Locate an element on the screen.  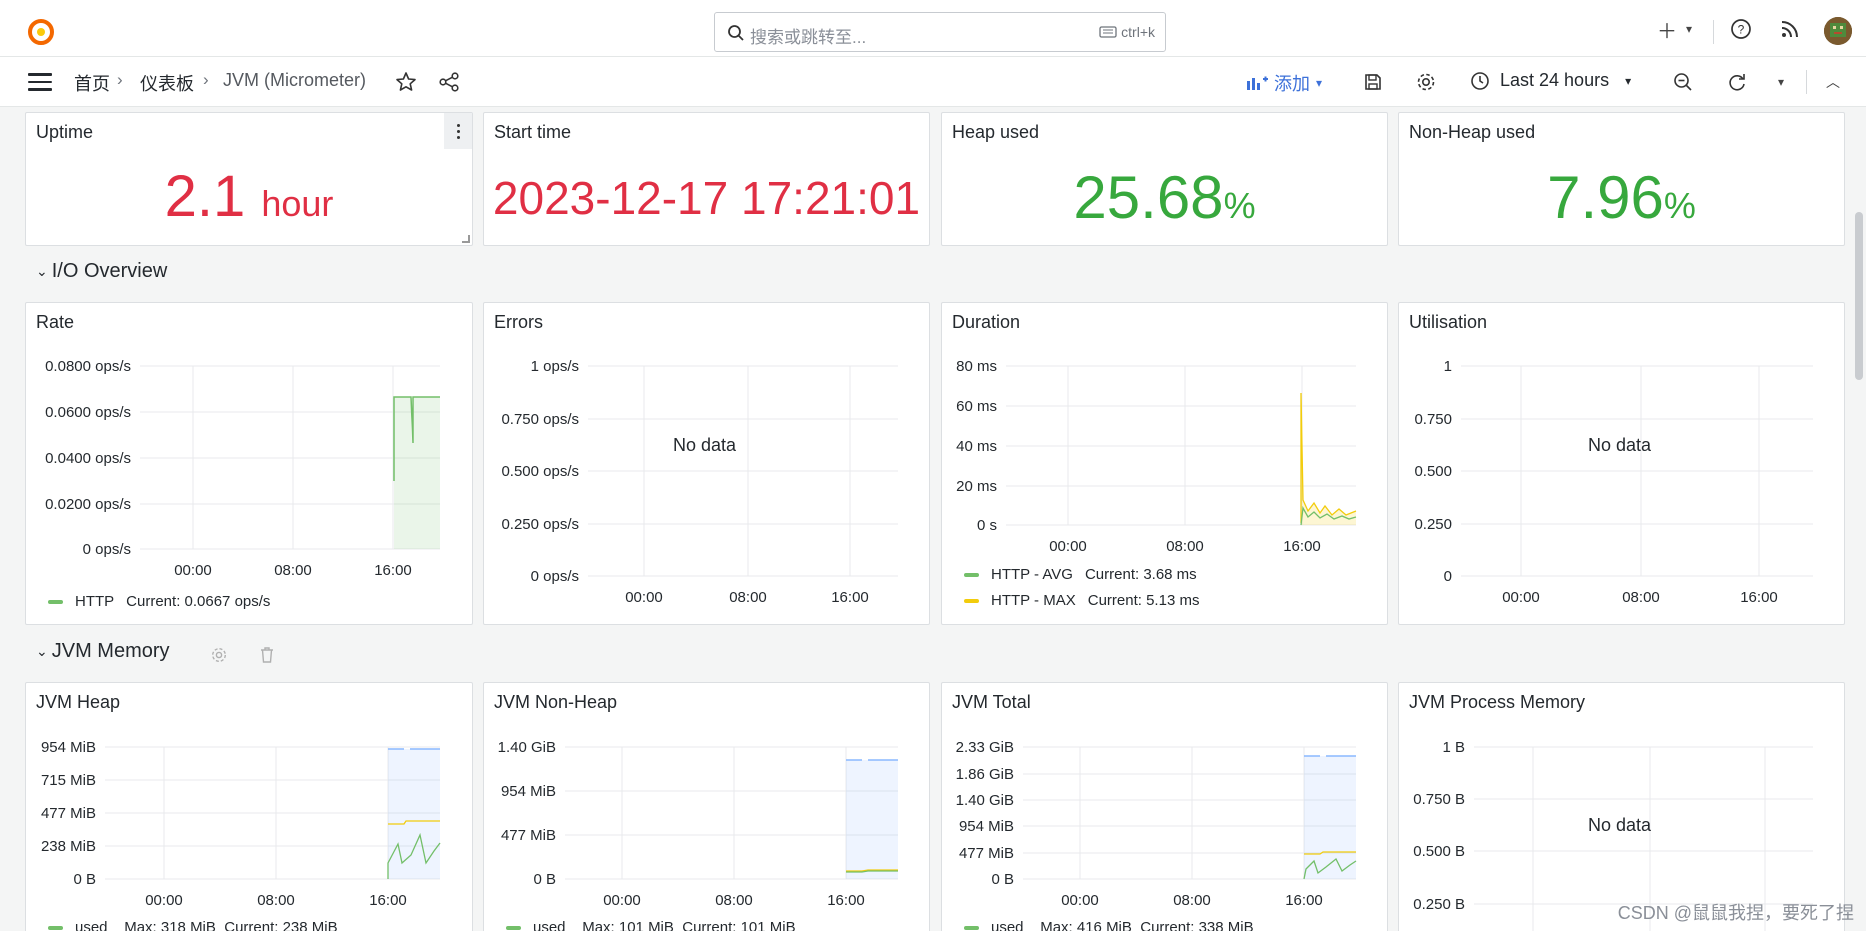
legend-name: HTTP - MAX is located at coordinates (1033, 600).